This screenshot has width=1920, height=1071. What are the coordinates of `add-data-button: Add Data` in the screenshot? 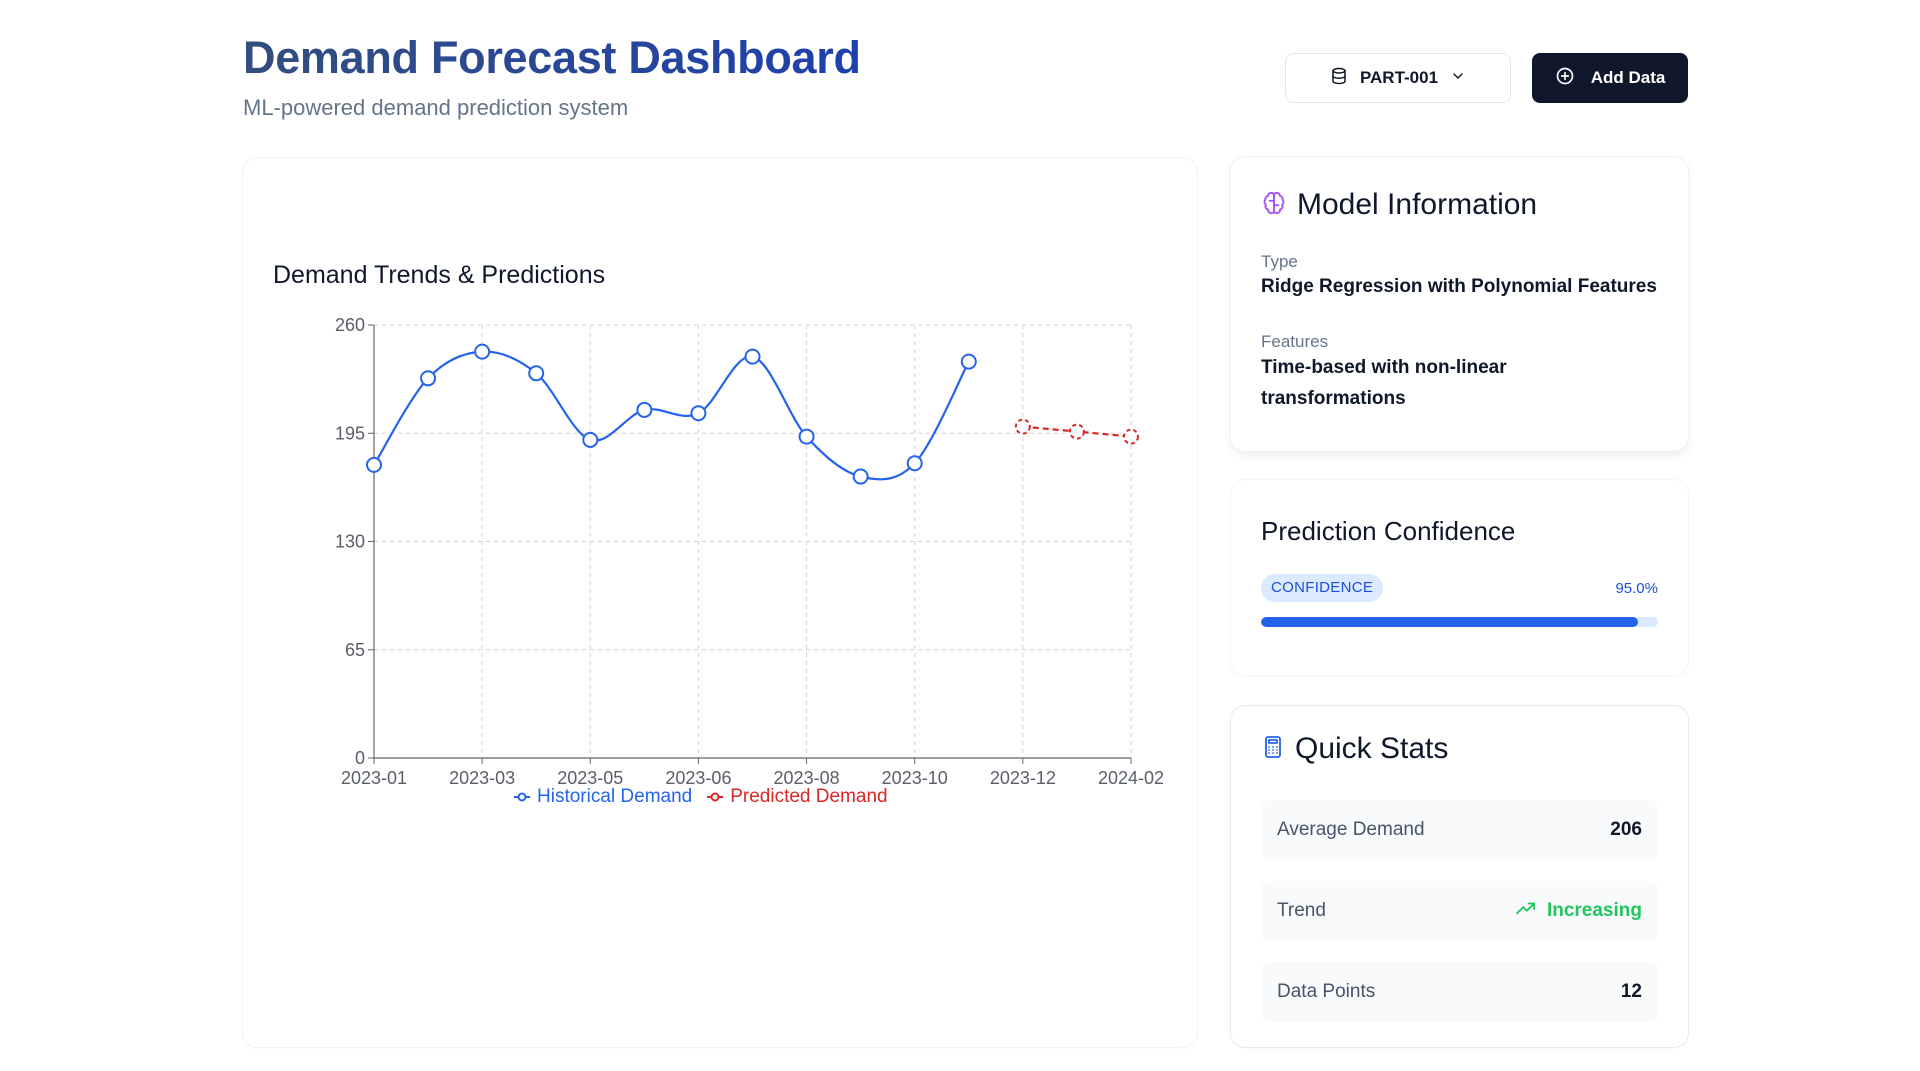 It's located at (1610, 78).